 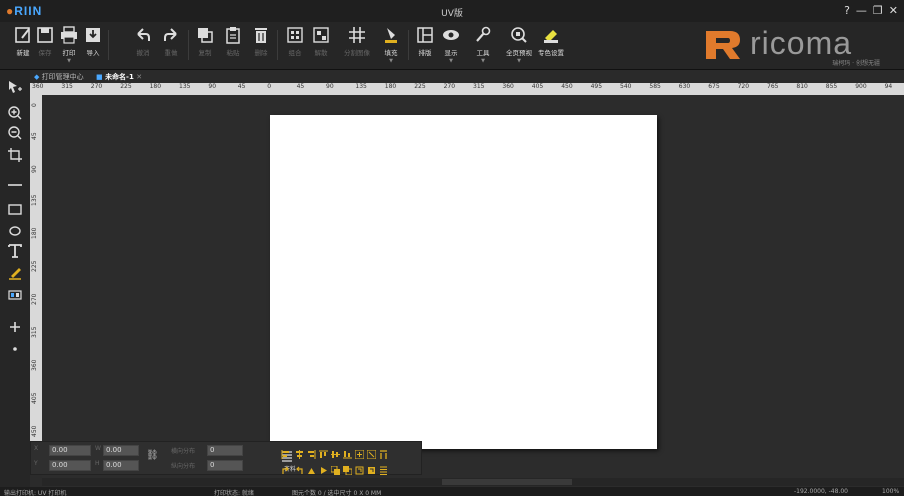 What do you see at coordinates (311, 451) in the screenshot?
I see `align-right-icon` at bounding box center [311, 451].